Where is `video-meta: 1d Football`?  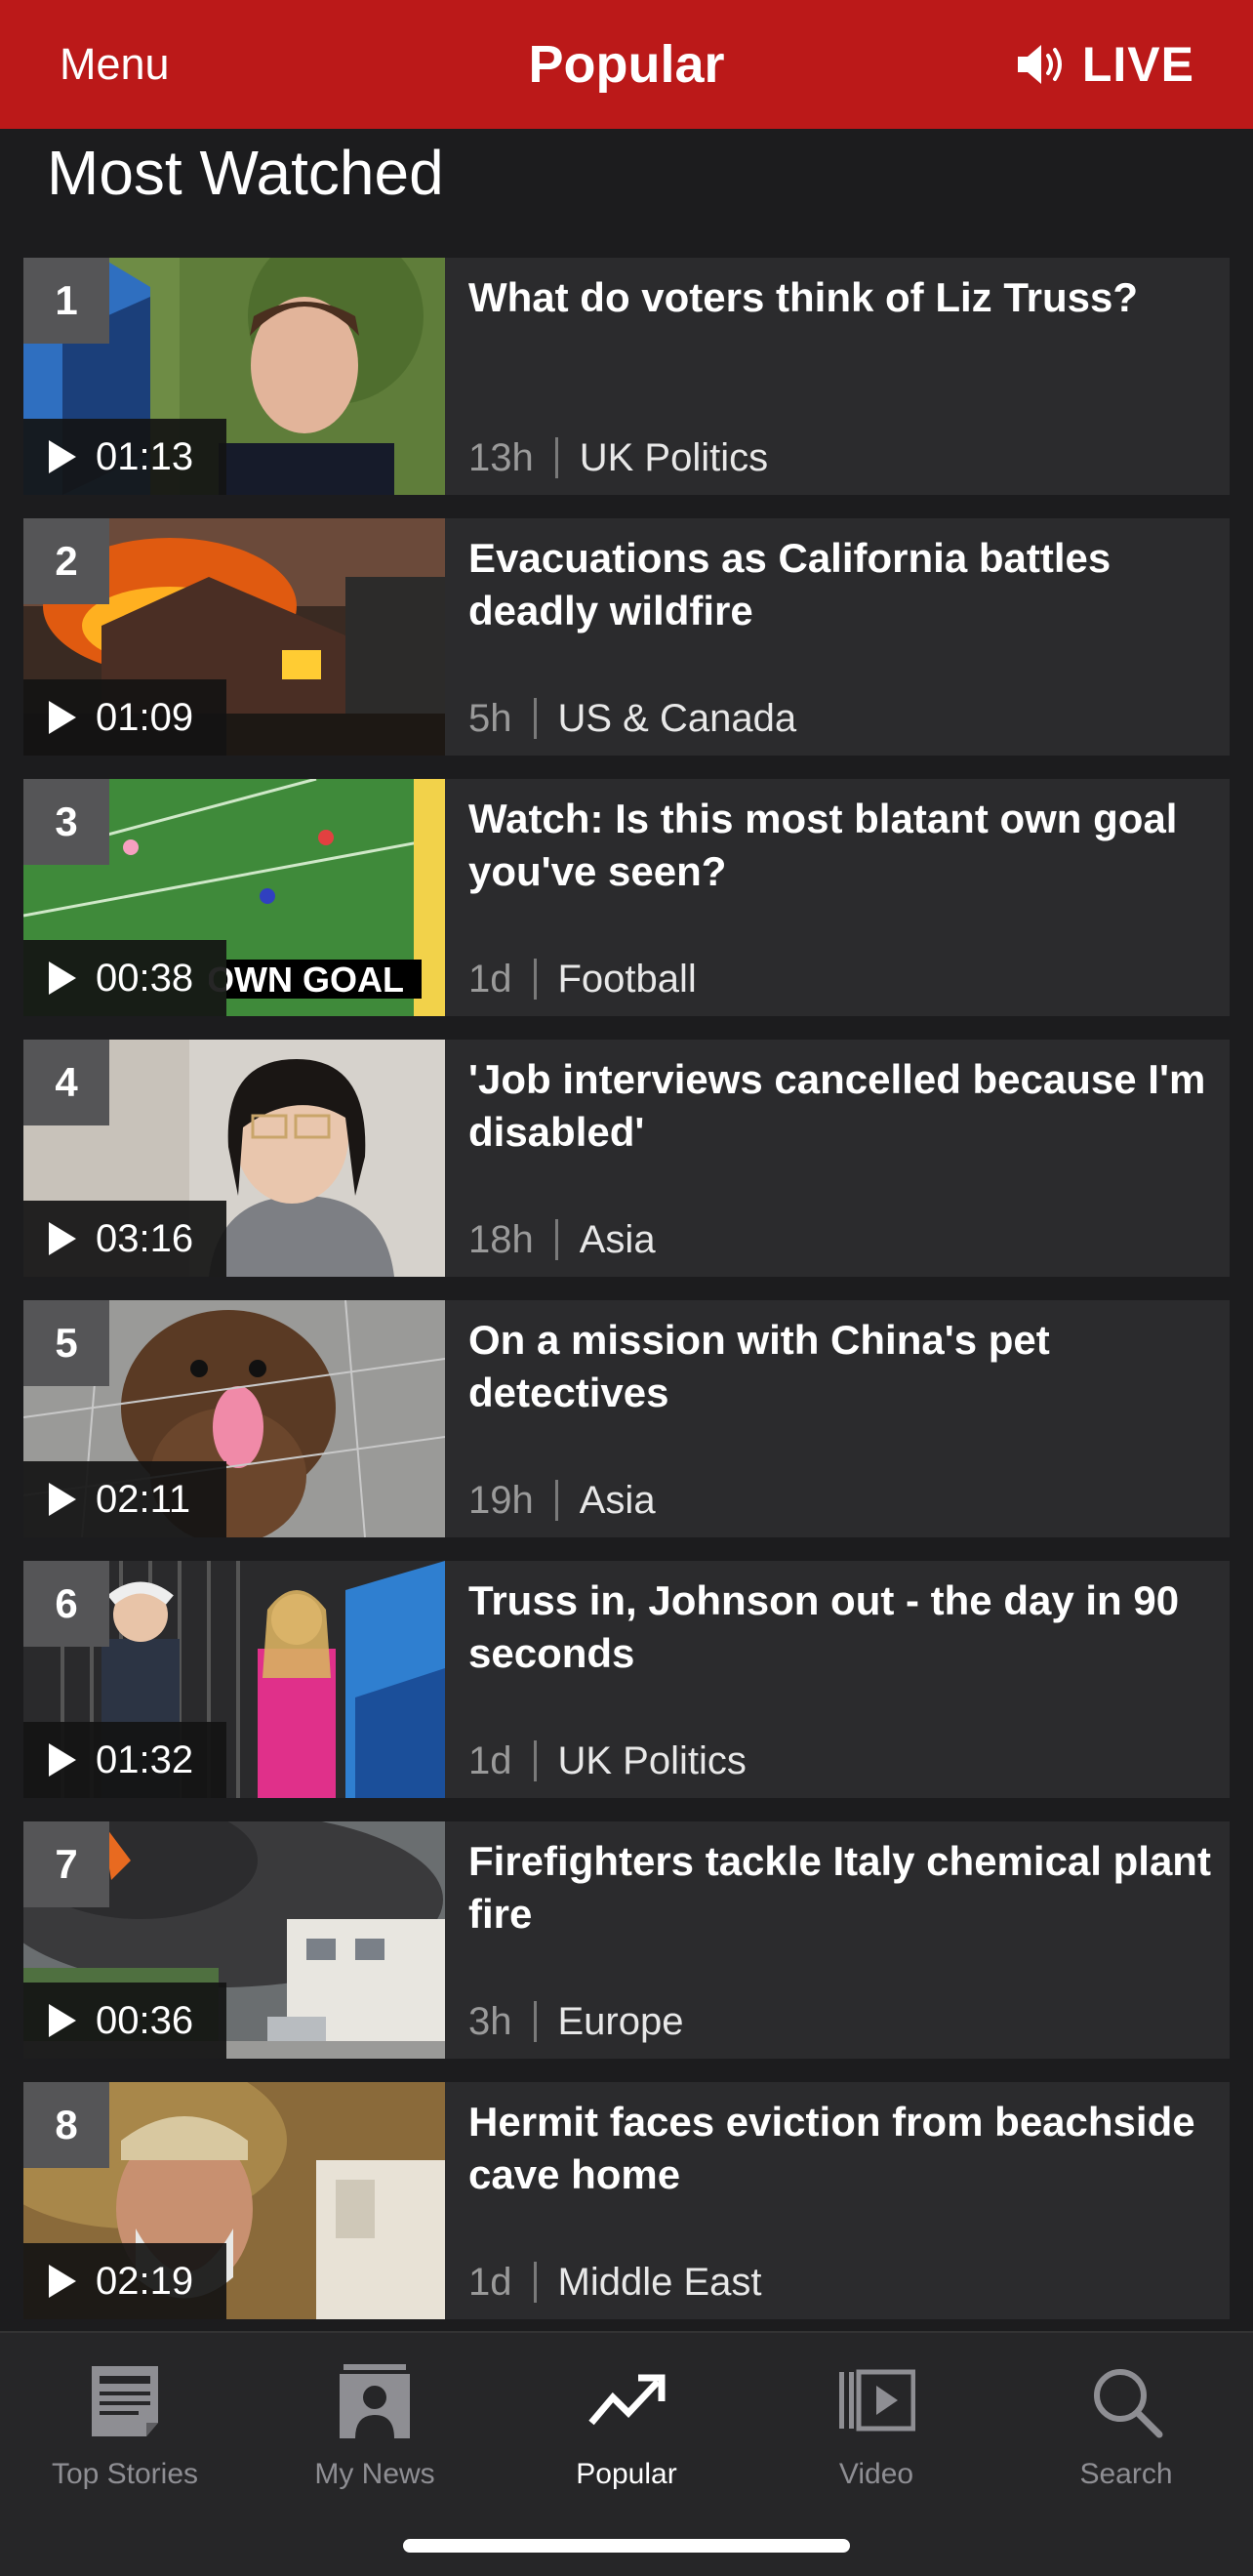
video-meta: 1d Football is located at coordinates (582, 979).